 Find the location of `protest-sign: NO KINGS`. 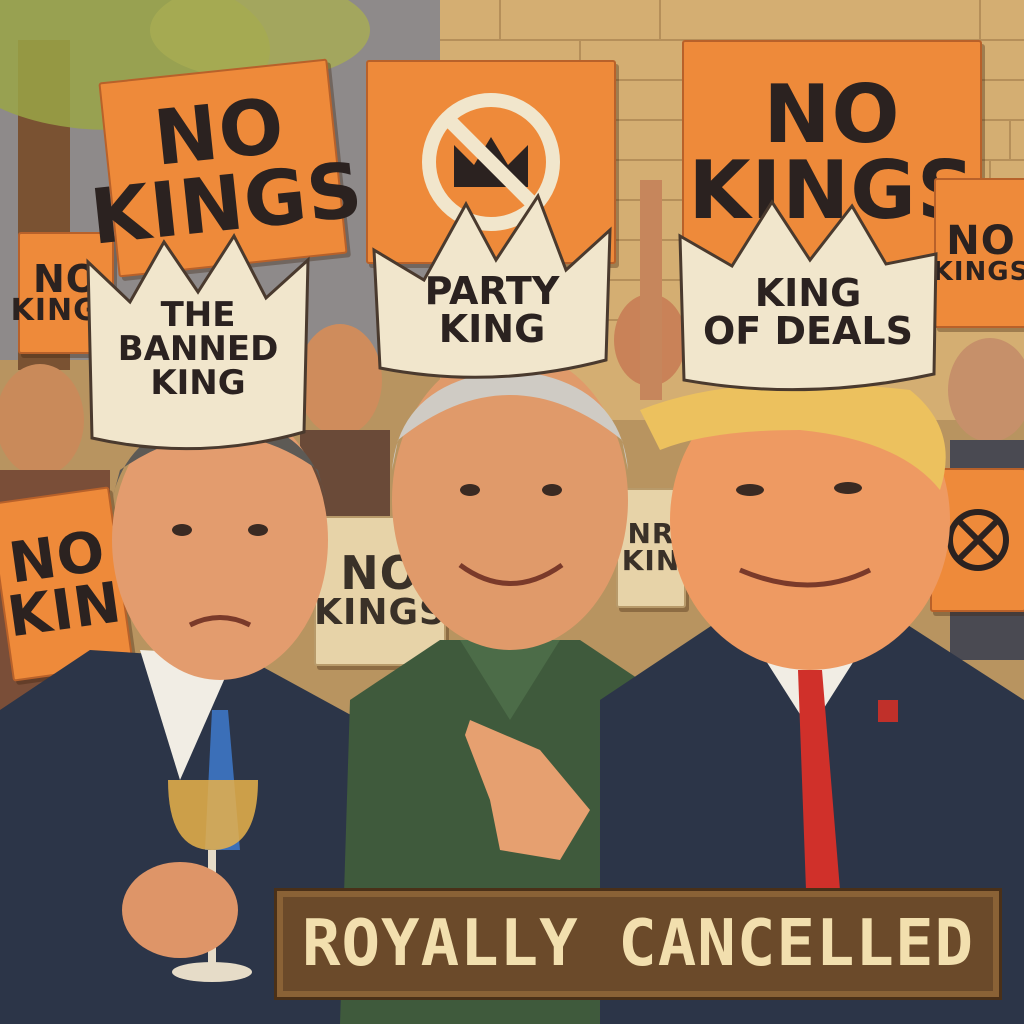

protest-sign: NO KINGS is located at coordinates (978, 253).